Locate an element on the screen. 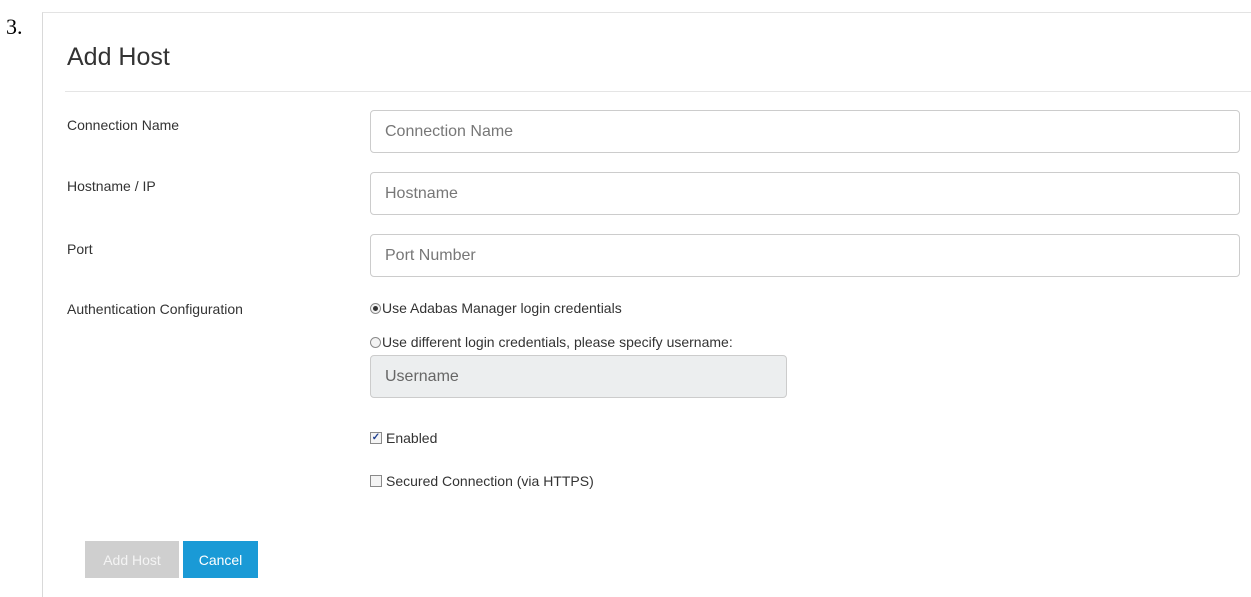 The image size is (1251, 597). radio-selected-icon is located at coordinates (375, 308).